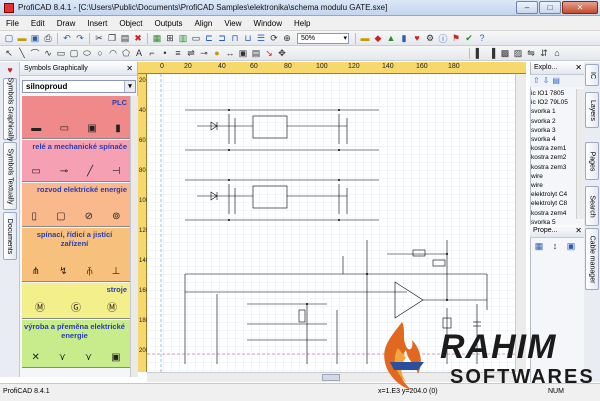 The width and height of the screenshot is (600, 401). Describe the element at coordinates (261, 38) in the screenshot. I see `distribute-icon: ☰` at that location.